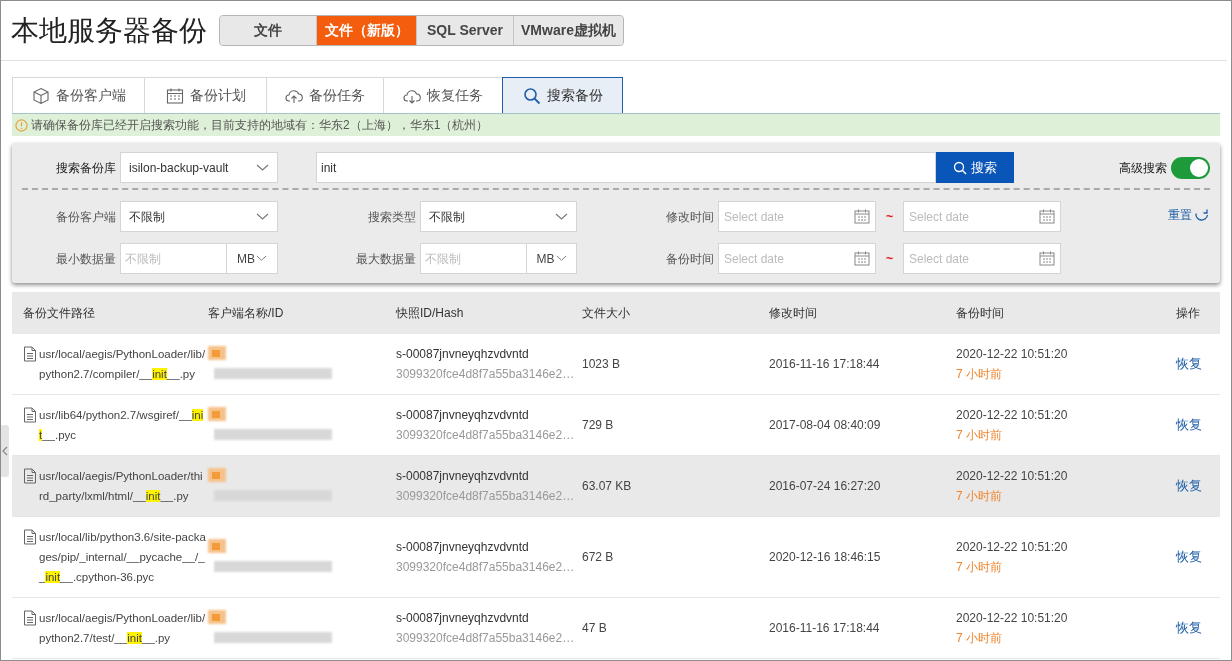  I want to click on file-size: 63.07 KB, so click(607, 486).